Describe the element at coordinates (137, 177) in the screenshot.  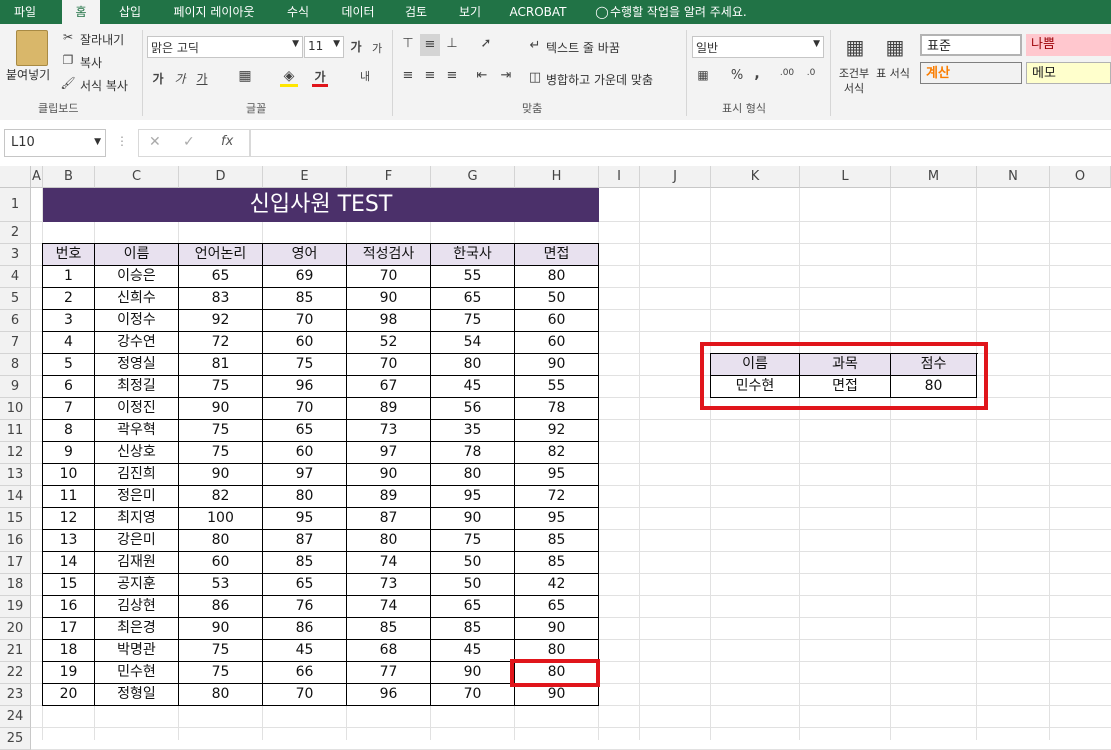
I see `column-header: C` at that location.